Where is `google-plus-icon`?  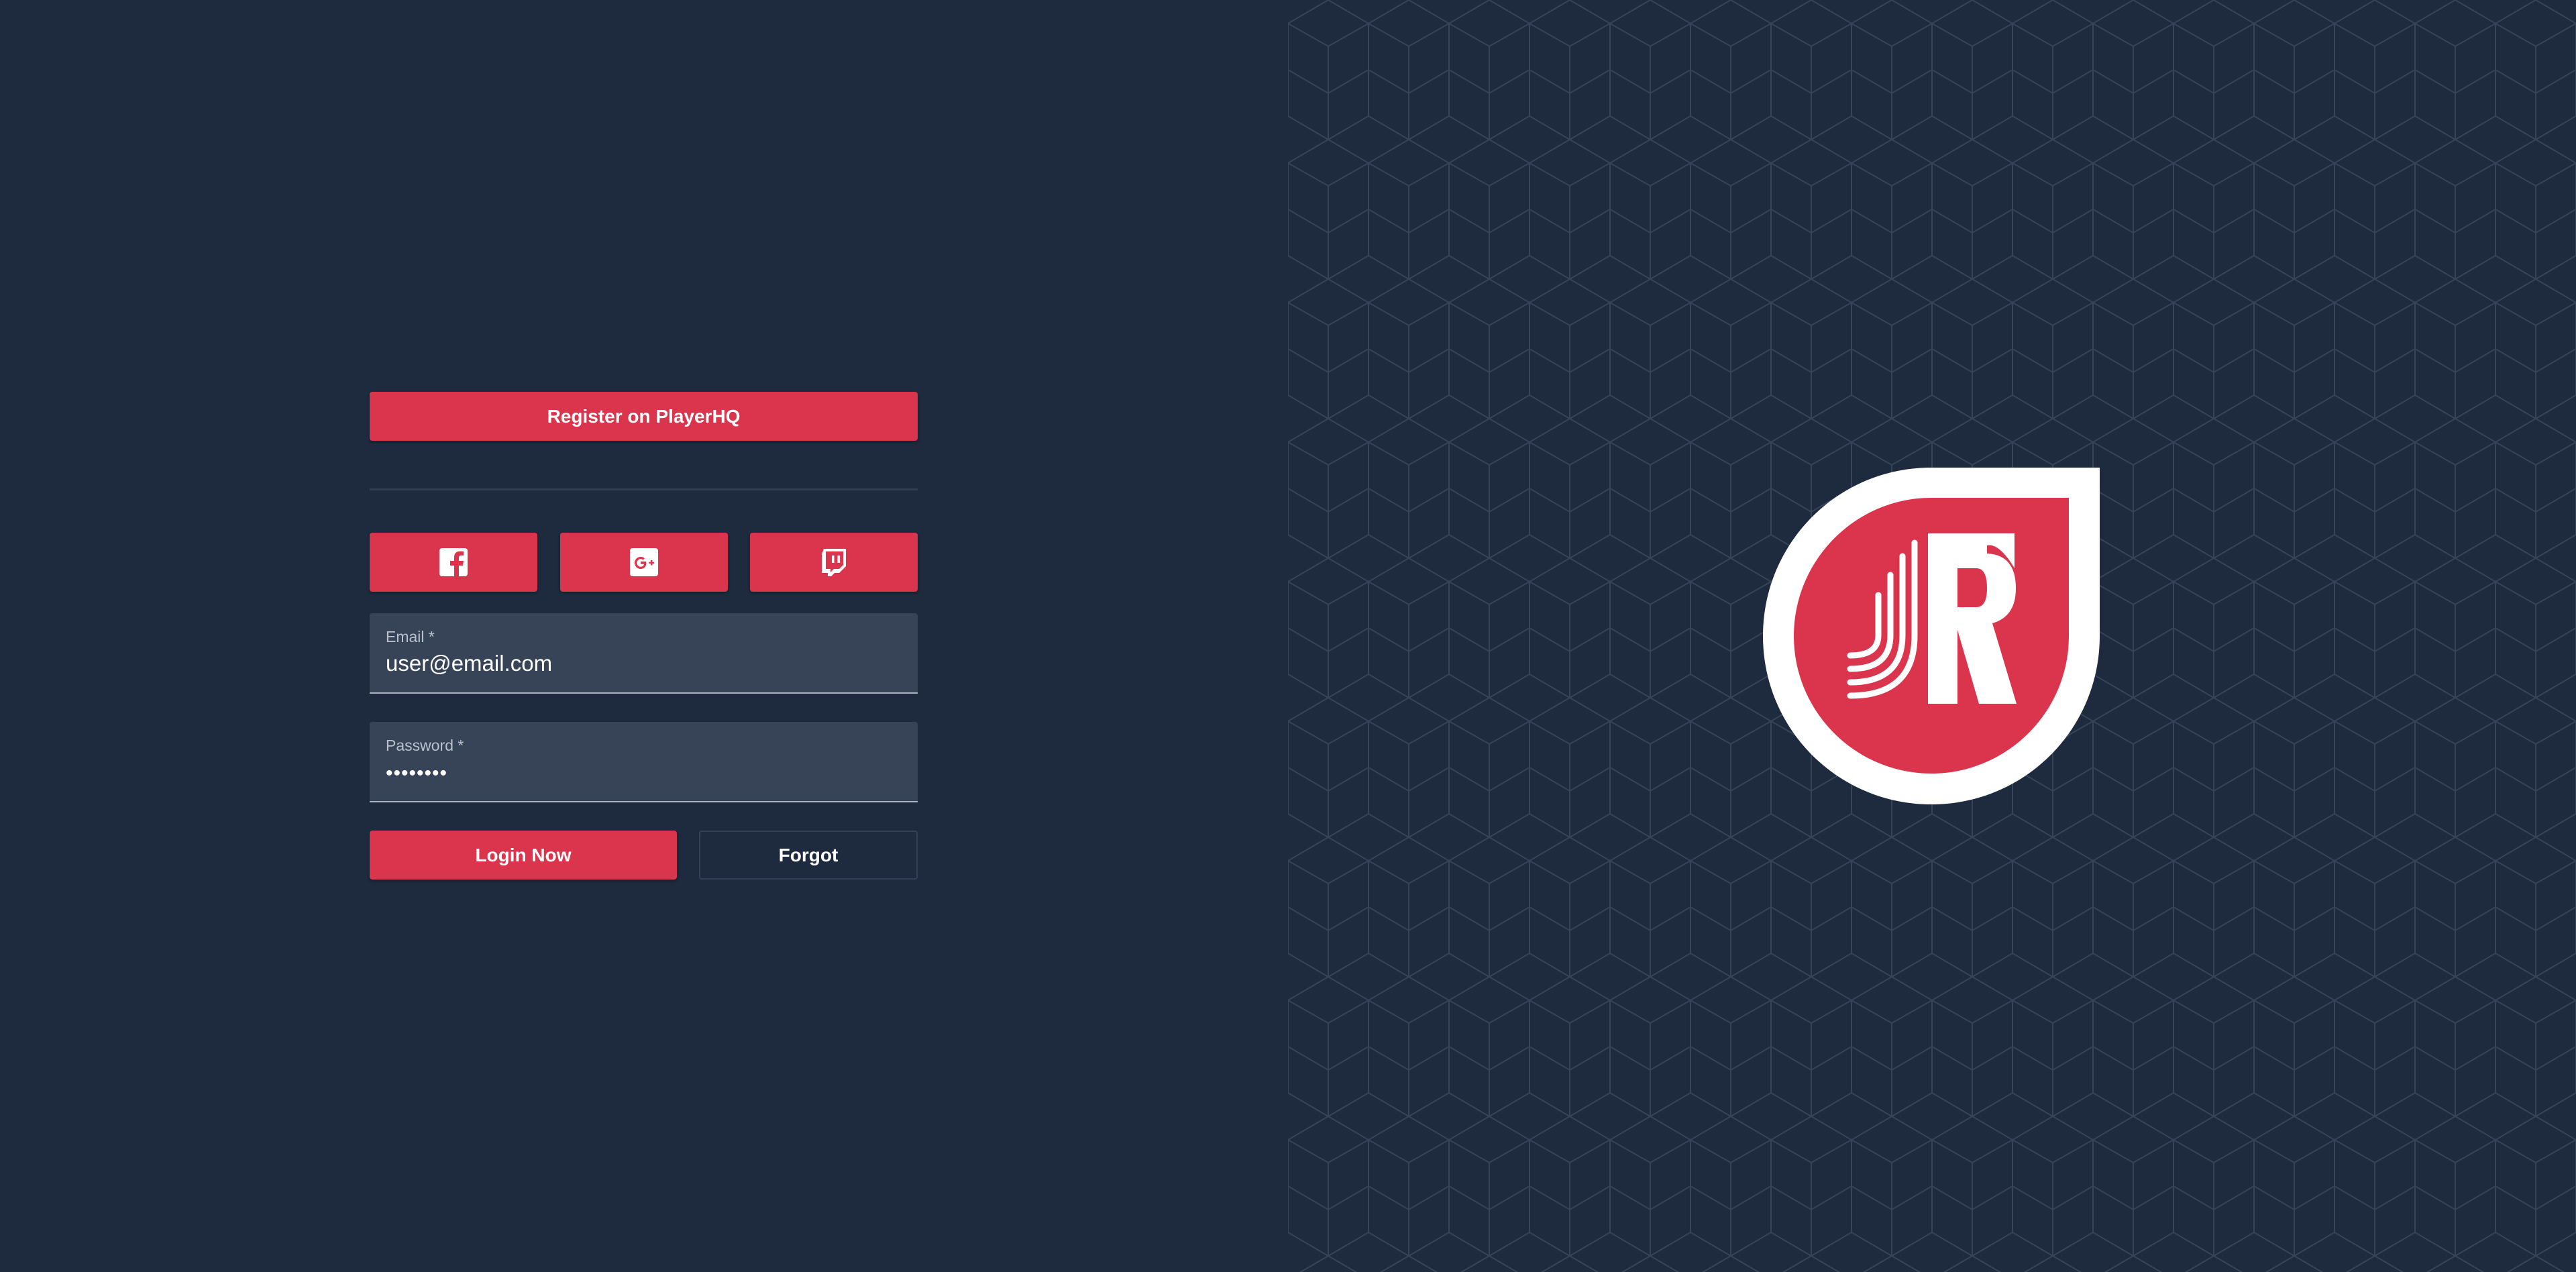
google-plus-icon is located at coordinates (644, 562).